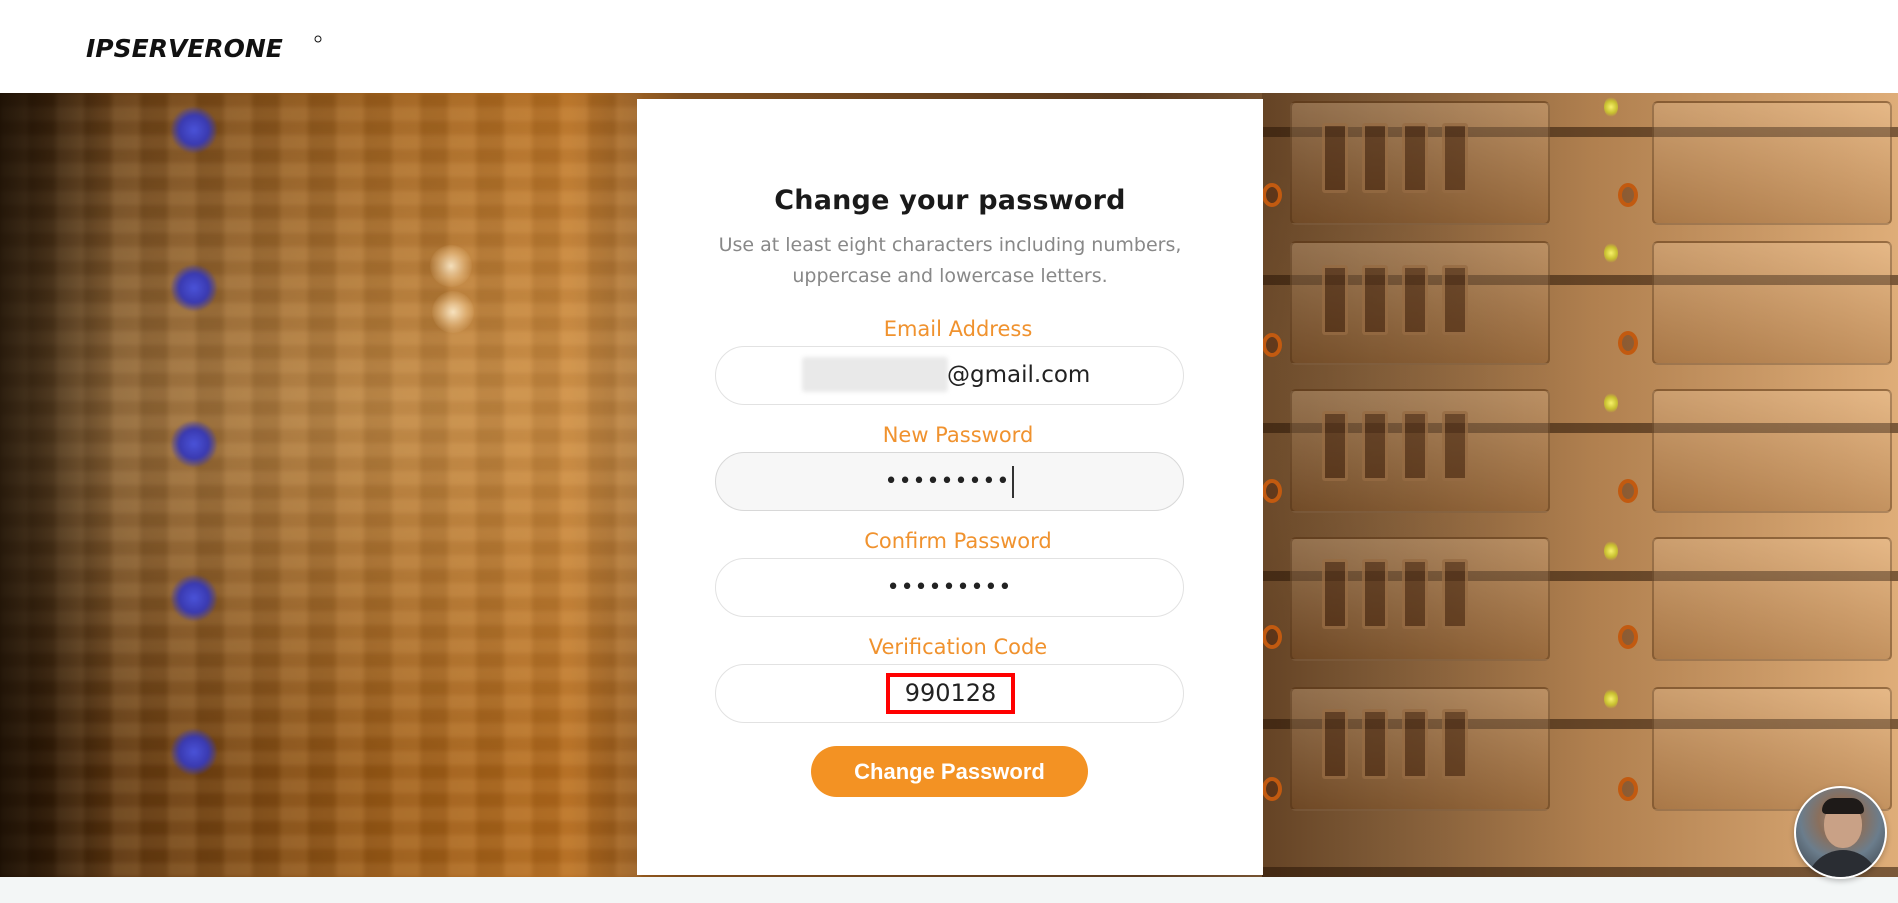 The image size is (1898, 903). Describe the element at coordinates (950, 200) in the screenshot. I see `page-title: Change your password` at that location.